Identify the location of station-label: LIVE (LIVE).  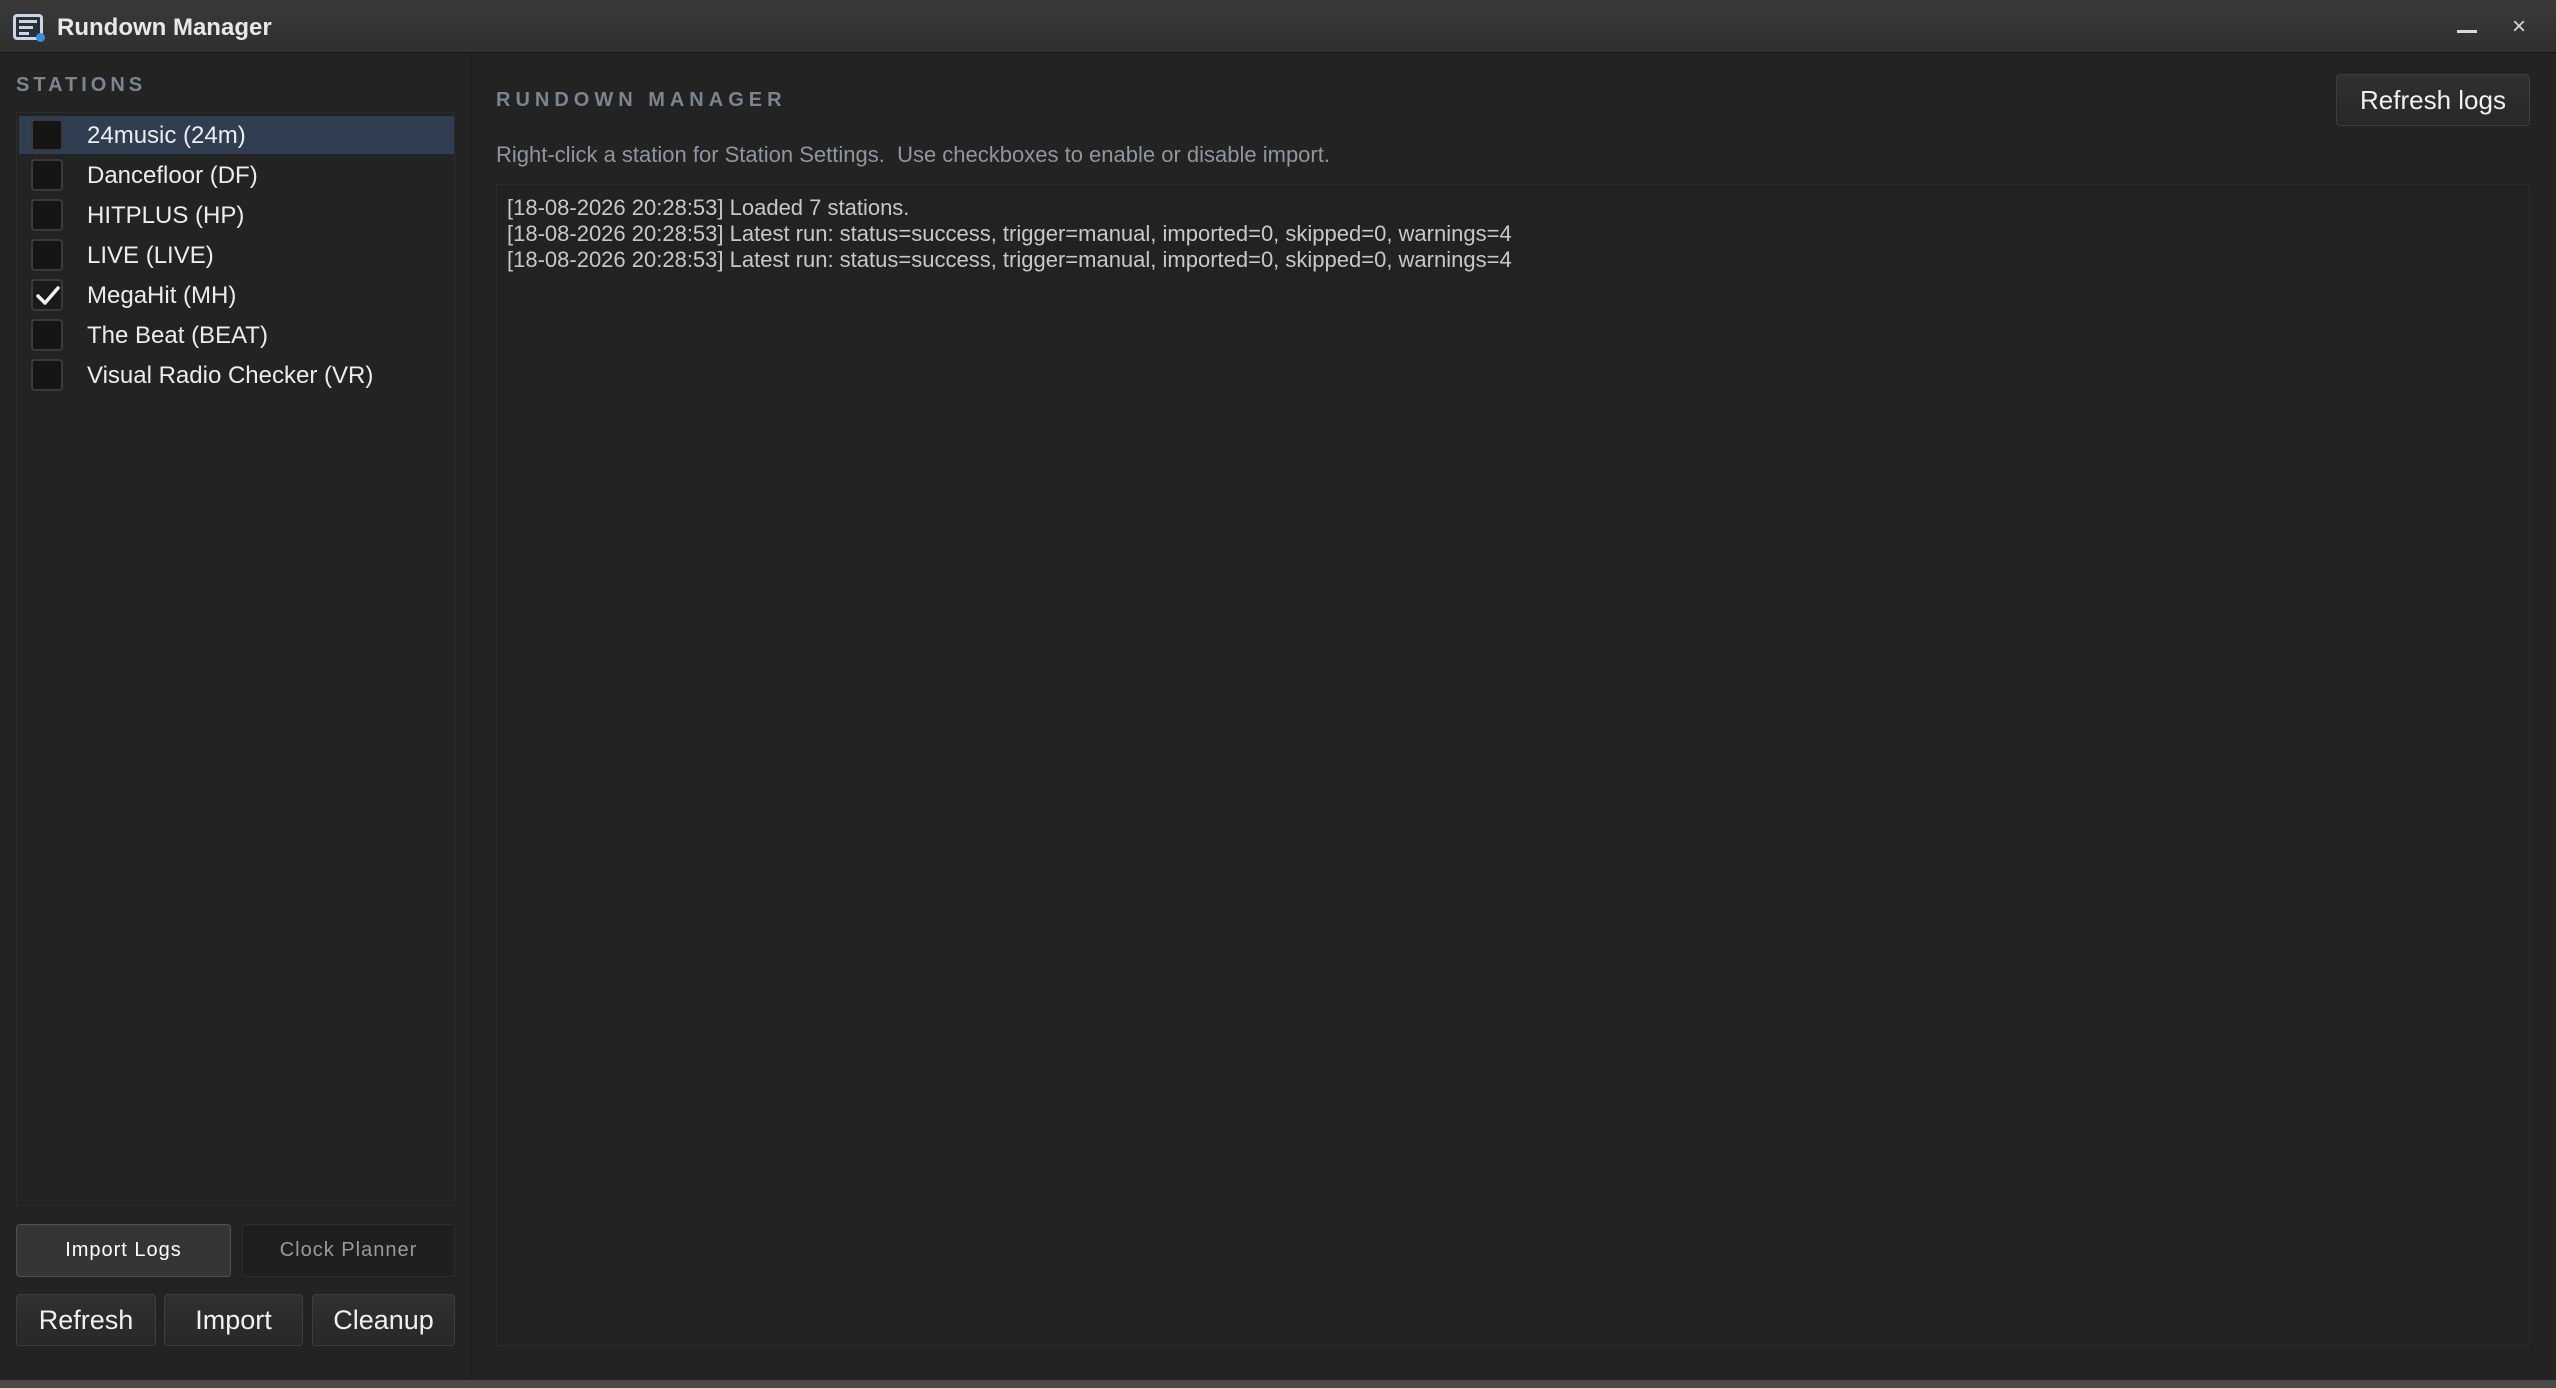
(150, 255).